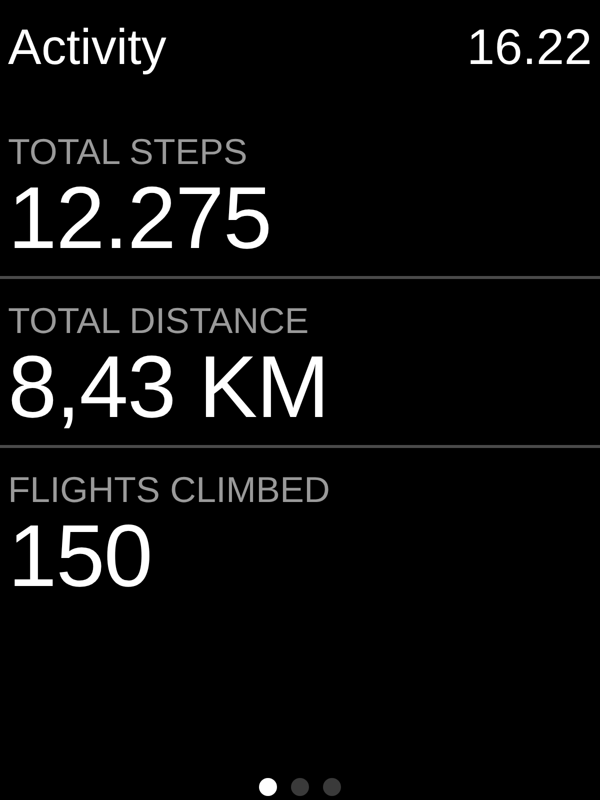  Describe the element at coordinates (170, 490) in the screenshot. I see `metric-label: FLIGHTS CLIMBED` at that location.